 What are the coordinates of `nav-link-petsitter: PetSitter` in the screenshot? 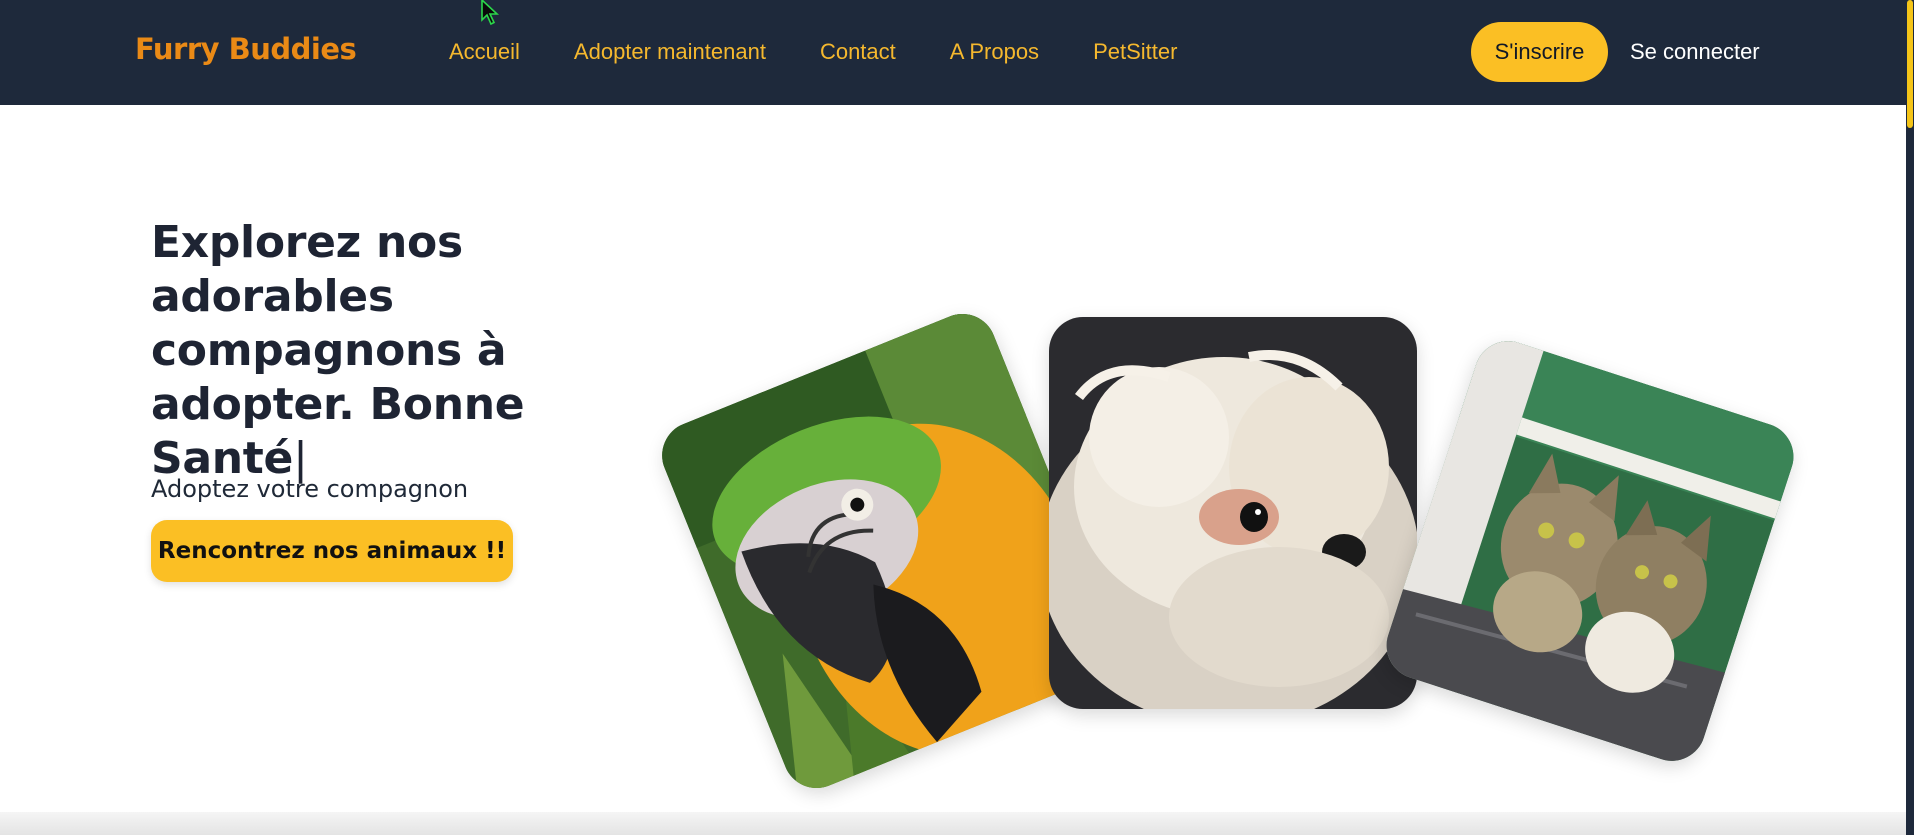 It's located at (1135, 52).